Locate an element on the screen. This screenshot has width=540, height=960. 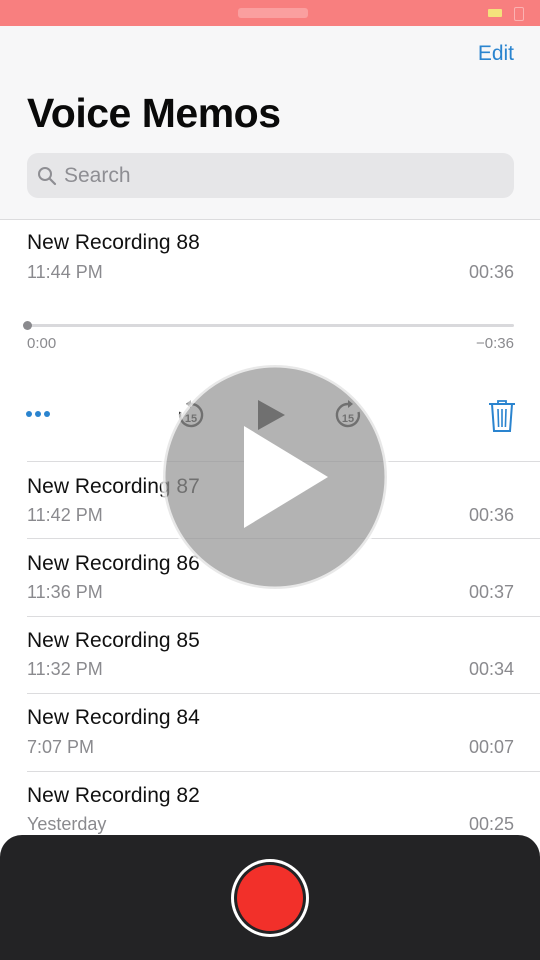
recording-title: New Recording 85 is located at coordinates (113, 640).